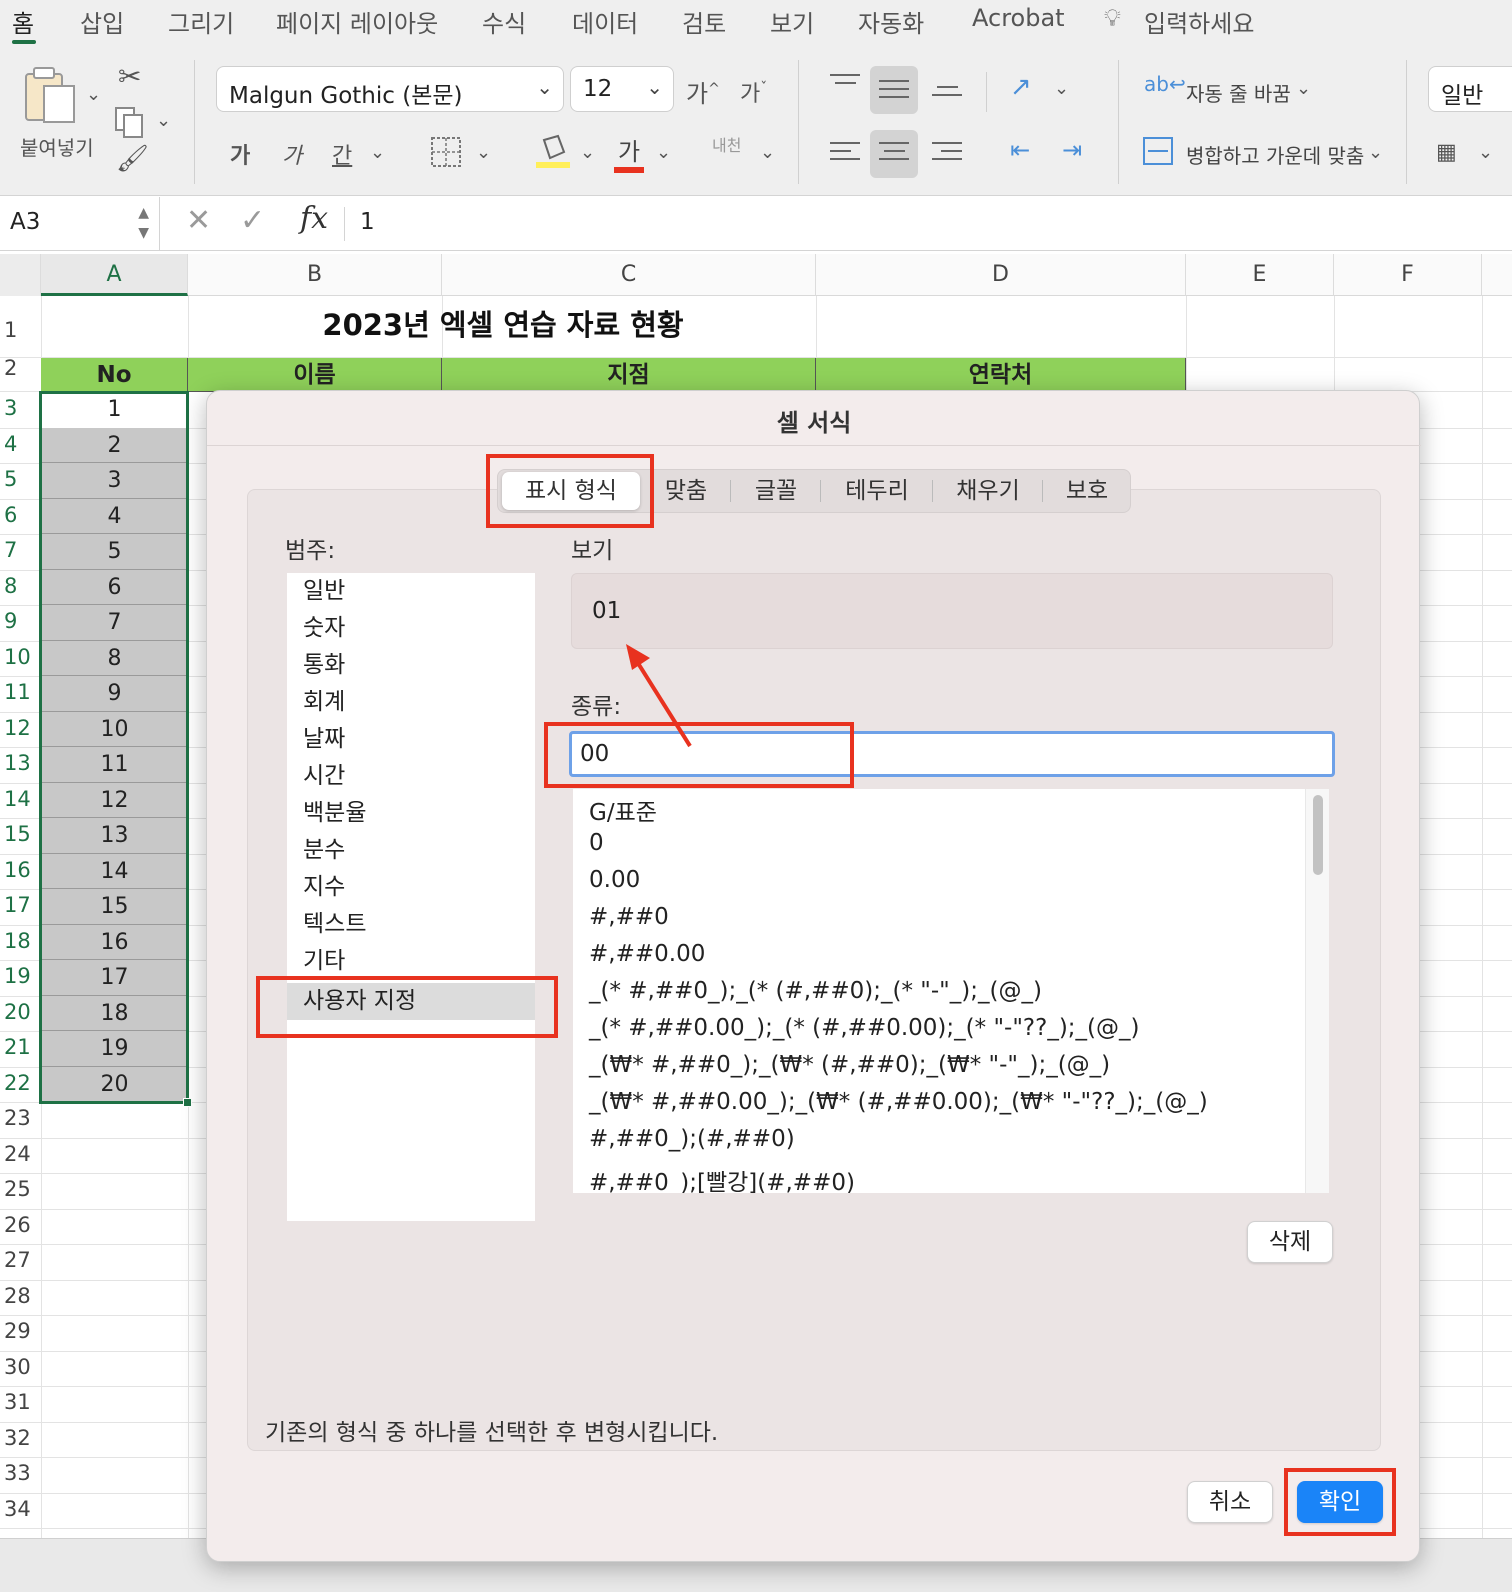 Image resolution: width=1512 pixels, height=1592 pixels. Describe the element at coordinates (129, 76) in the screenshot. I see `cut-icon: ✂` at that location.